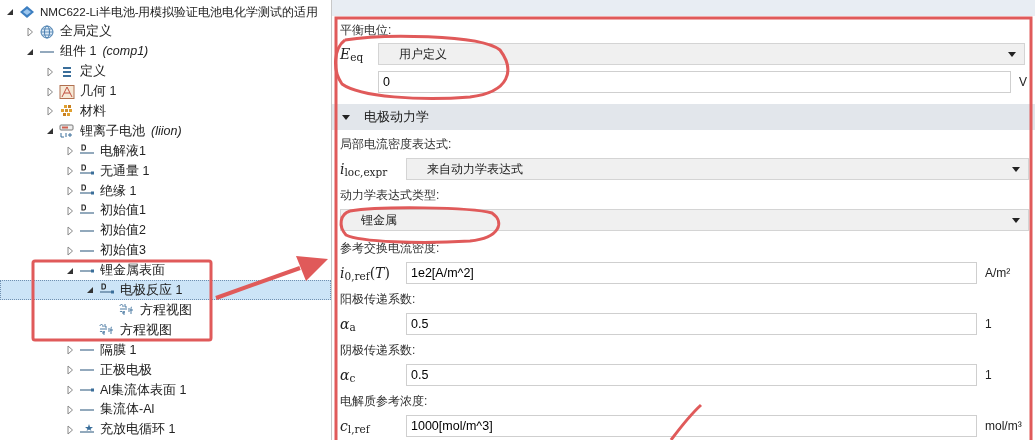  Describe the element at coordinates (165, 409) in the screenshot. I see `tree-item: 集流体-Al` at that location.